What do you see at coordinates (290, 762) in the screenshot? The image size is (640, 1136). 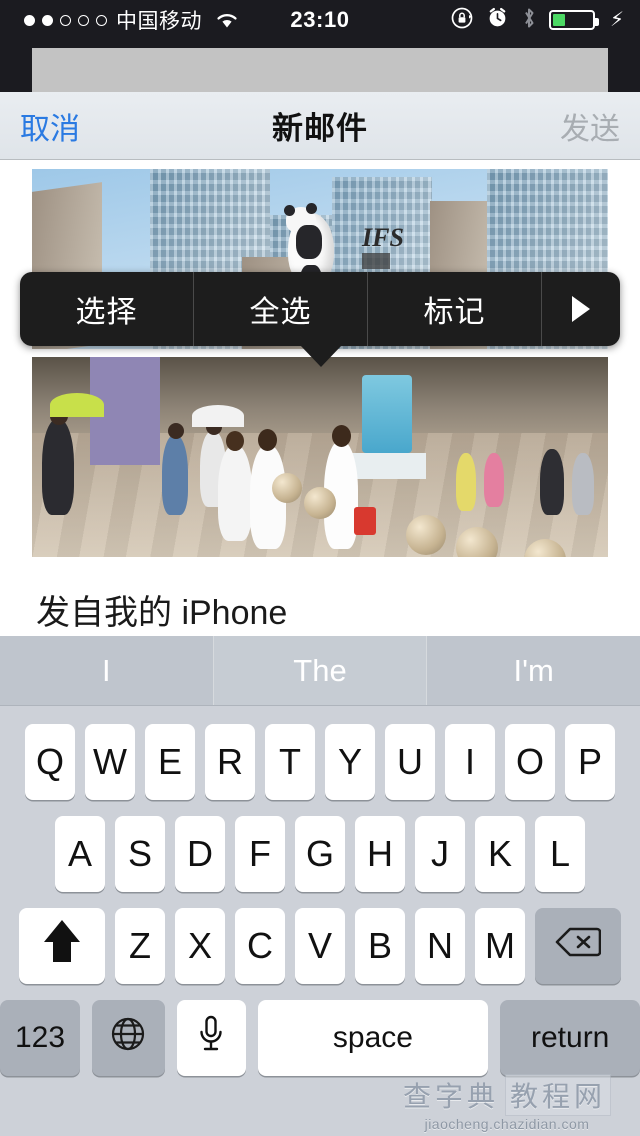 I see `key-t: T` at bounding box center [290, 762].